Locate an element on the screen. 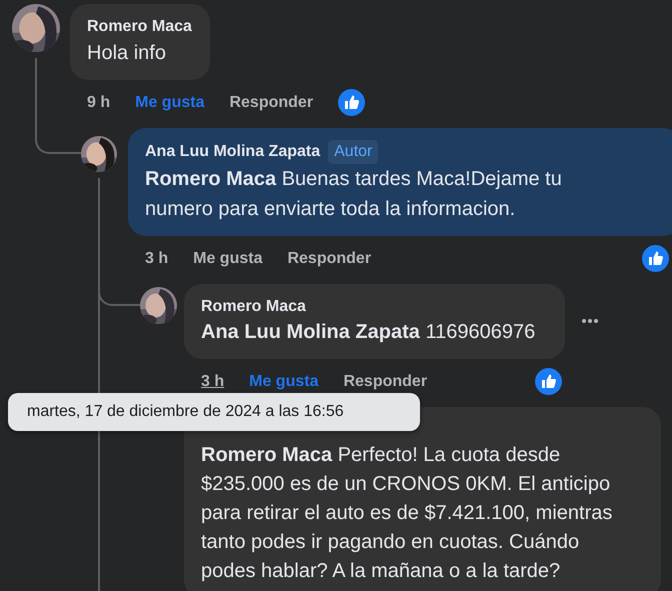 Image resolution: width=672 pixels, height=591 pixels. comment-text: Ana Luu Molina Zapata 1169606976 is located at coordinates (368, 332).